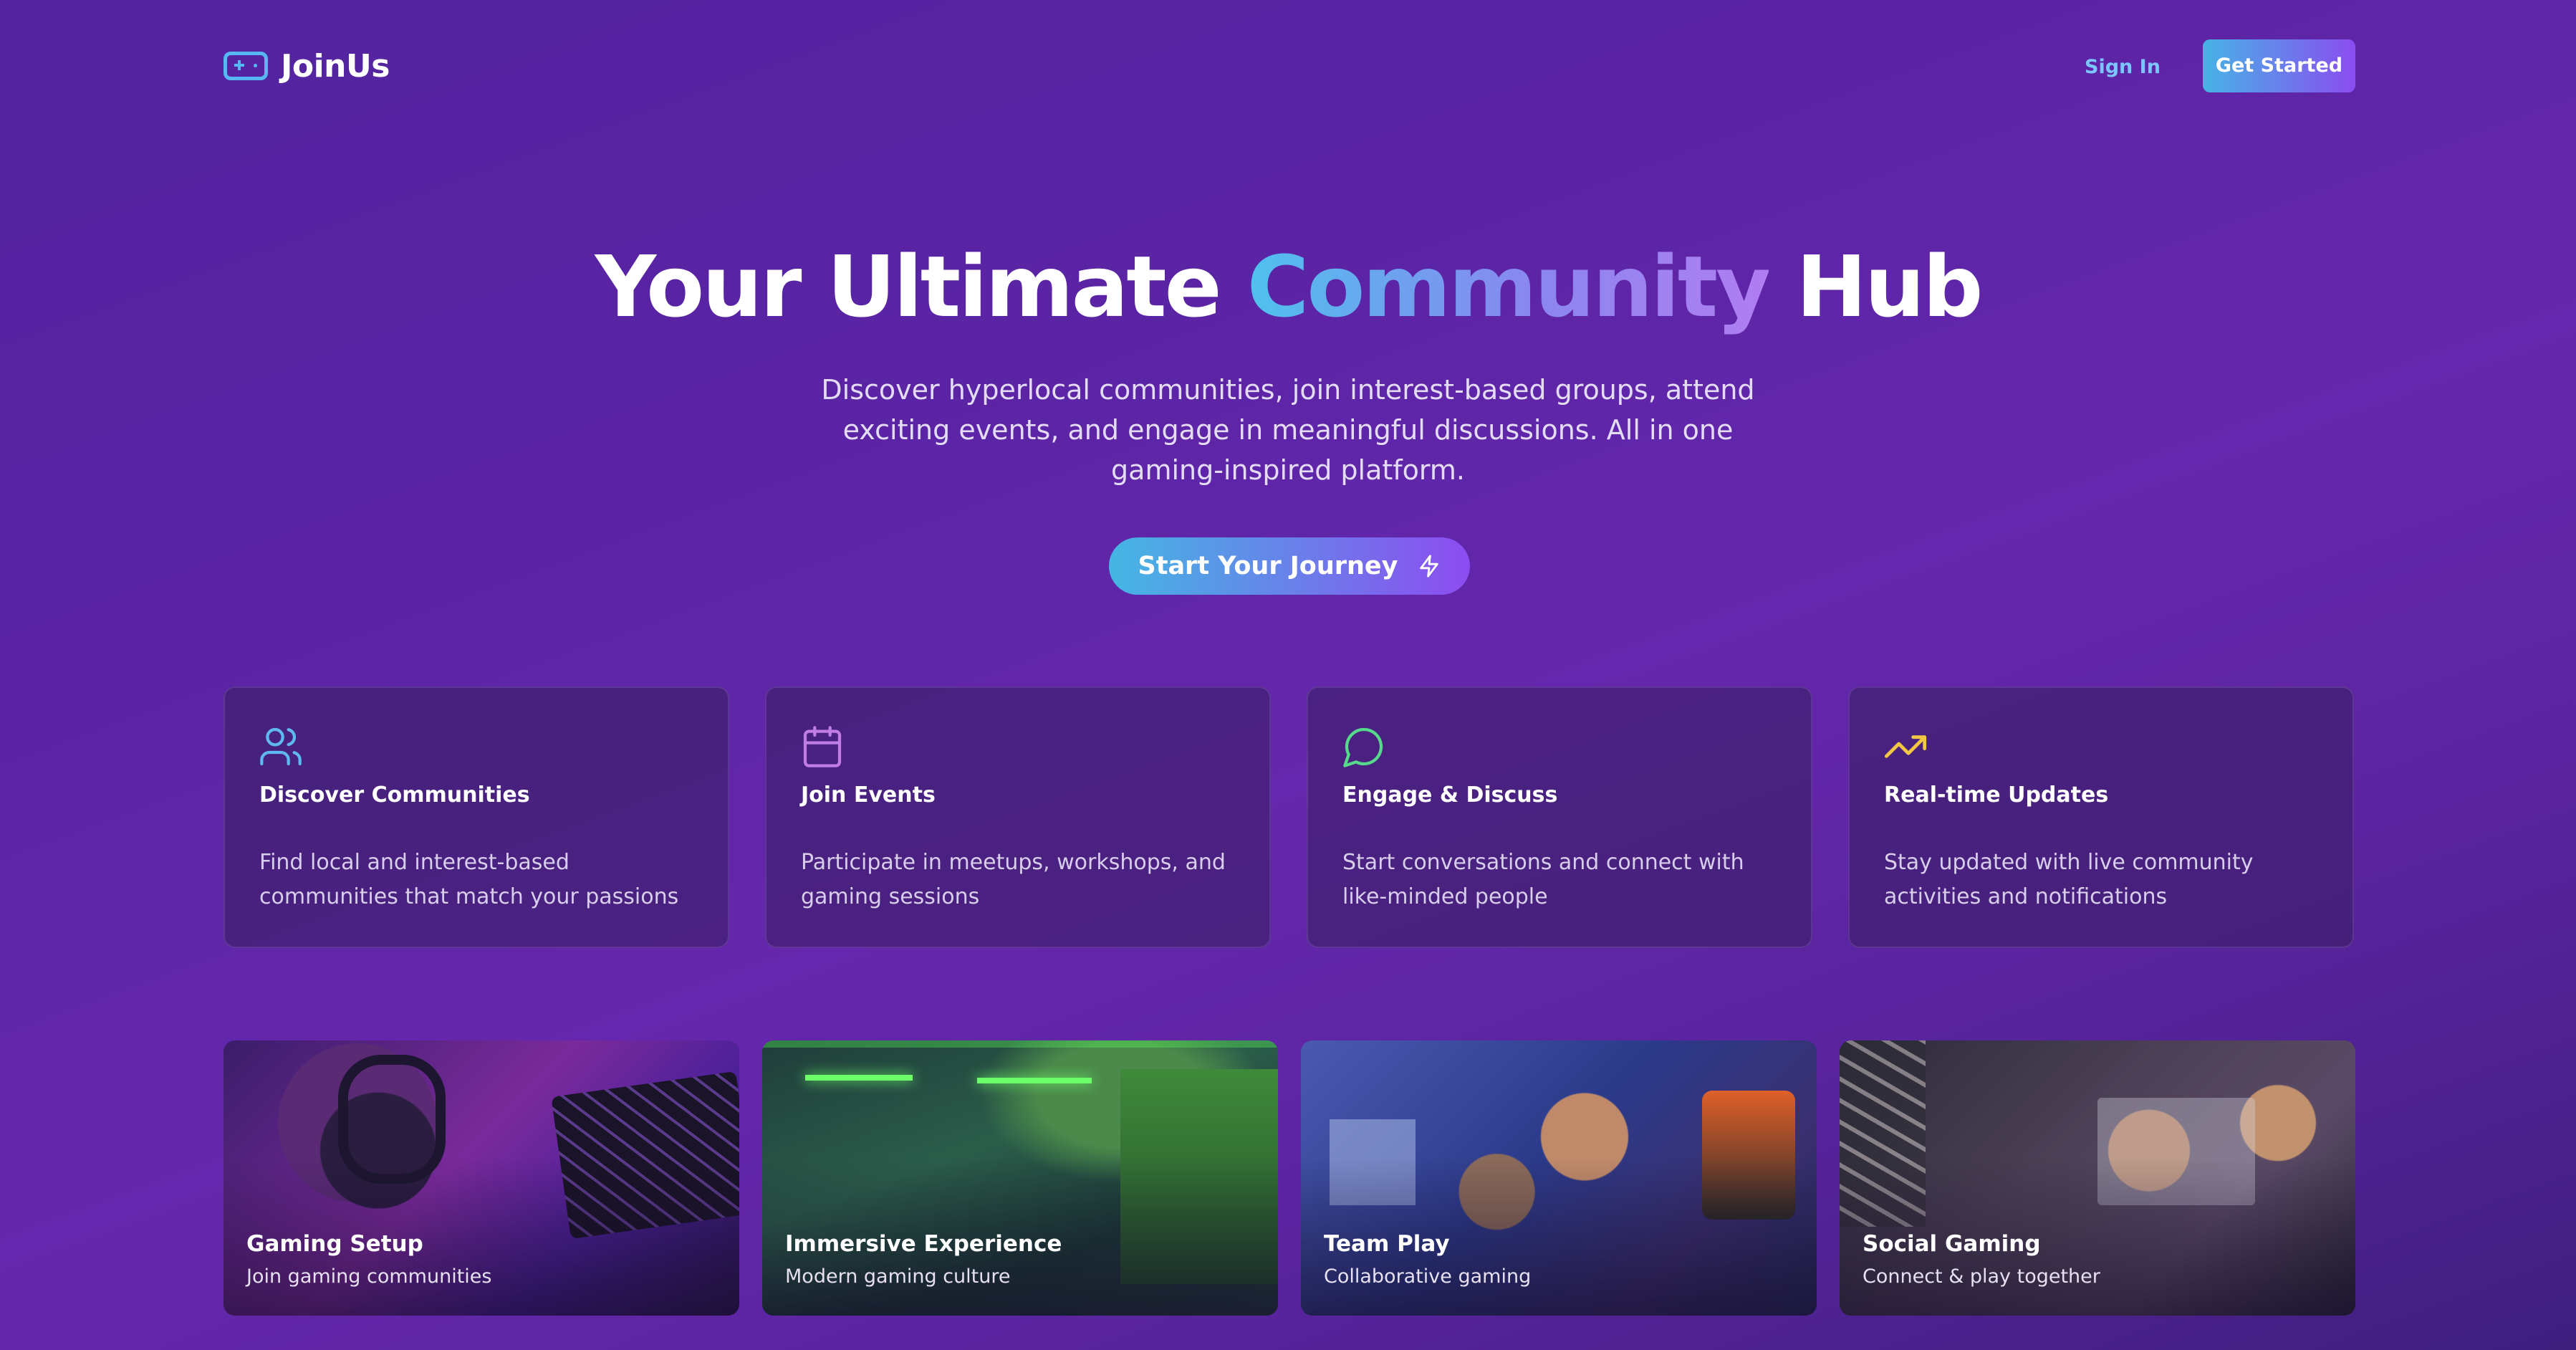 The image size is (2576, 1350). Describe the element at coordinates (1363, 747) in the screenshot. I see `chat-bubble-icon` at that location.